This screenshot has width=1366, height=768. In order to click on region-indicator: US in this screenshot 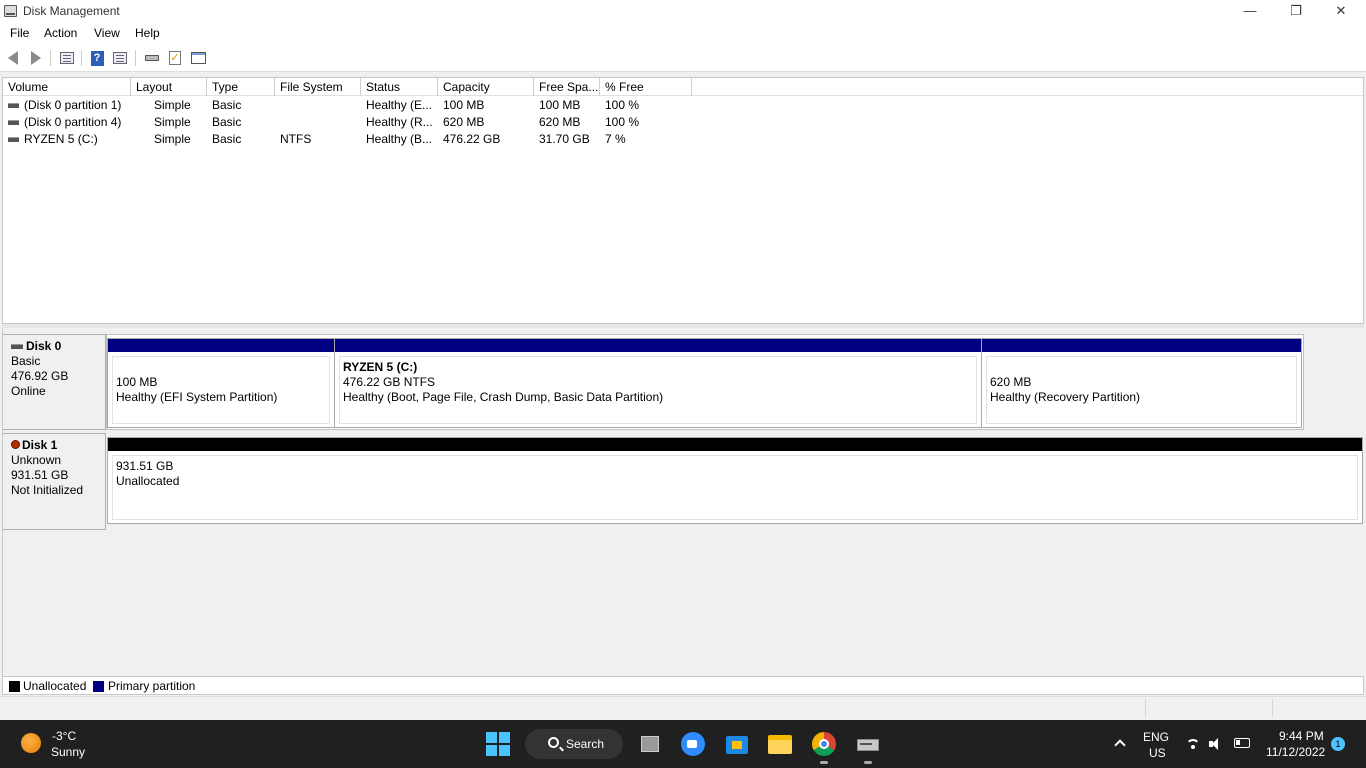, I will do `click(1157, 753)`.